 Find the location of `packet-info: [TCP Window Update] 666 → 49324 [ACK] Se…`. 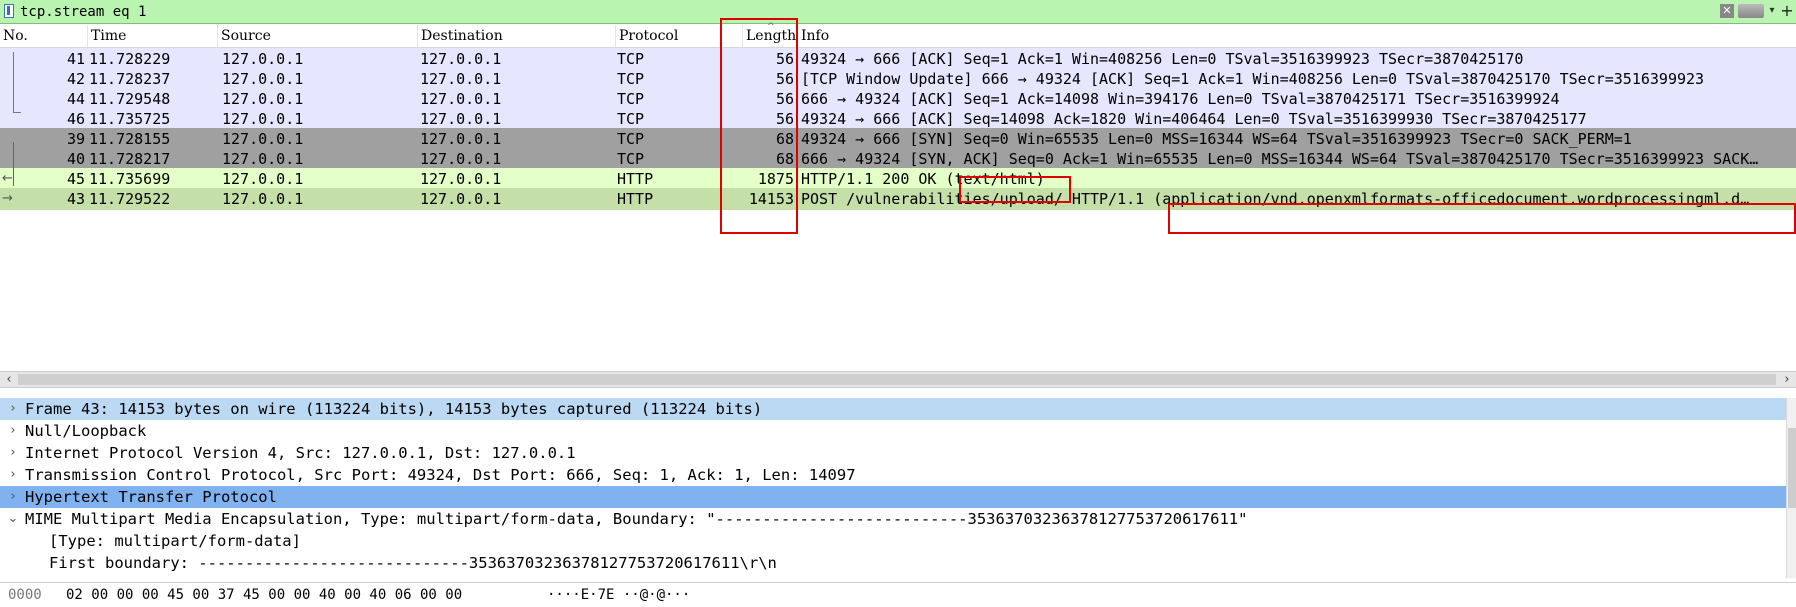

packet-info: [TCP Window Update] 666 → 49324 [ACK] Se… is located at coordinates (1253, 79).